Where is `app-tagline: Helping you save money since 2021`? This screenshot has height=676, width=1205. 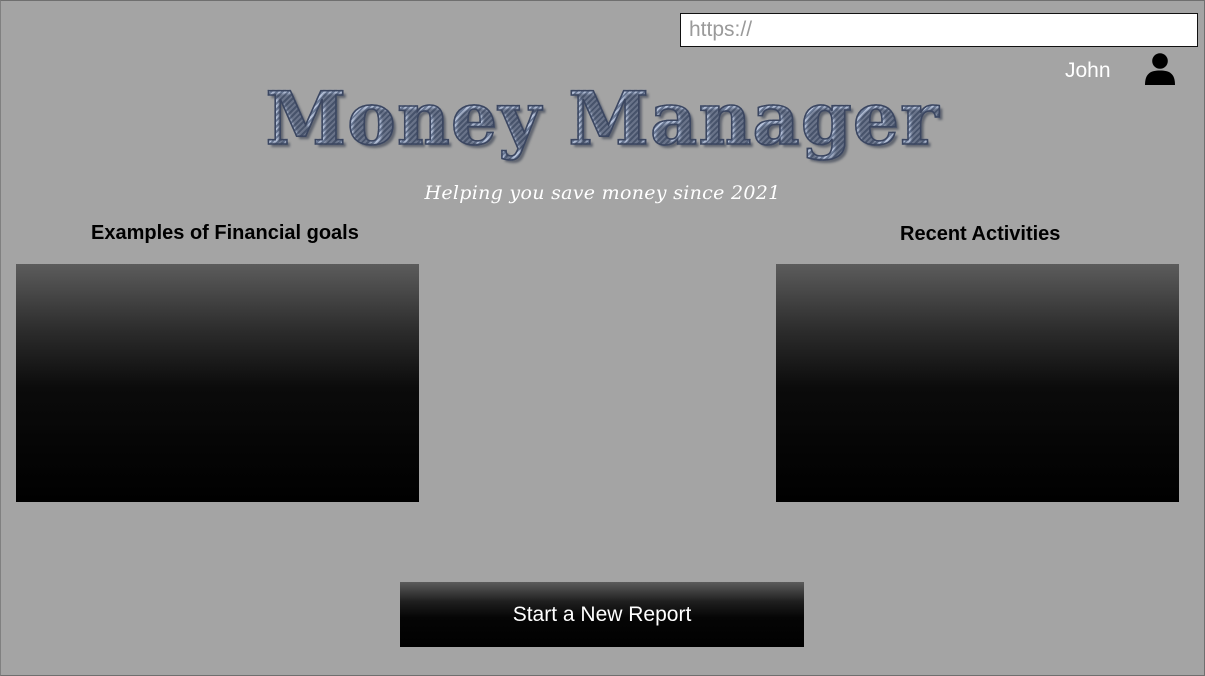
app-tagline: Helping you save money since 2021 is located at coordinates (602, 193).